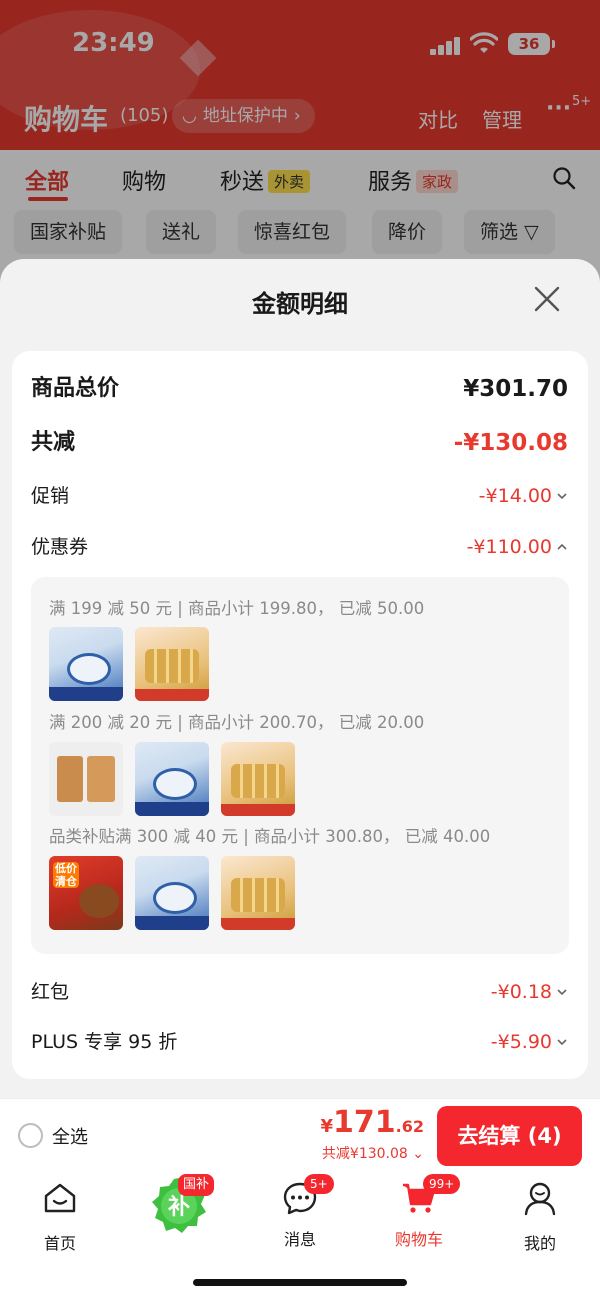 This screenshot has width=600, height=1300. What do you see at coordinates (300, 1135) in the screenshot?
I see `checkout-bar: 全选 ¥171.62 共减¥130.08 ⌄ 去结算 (4)` at bounding box center [300, 1135].